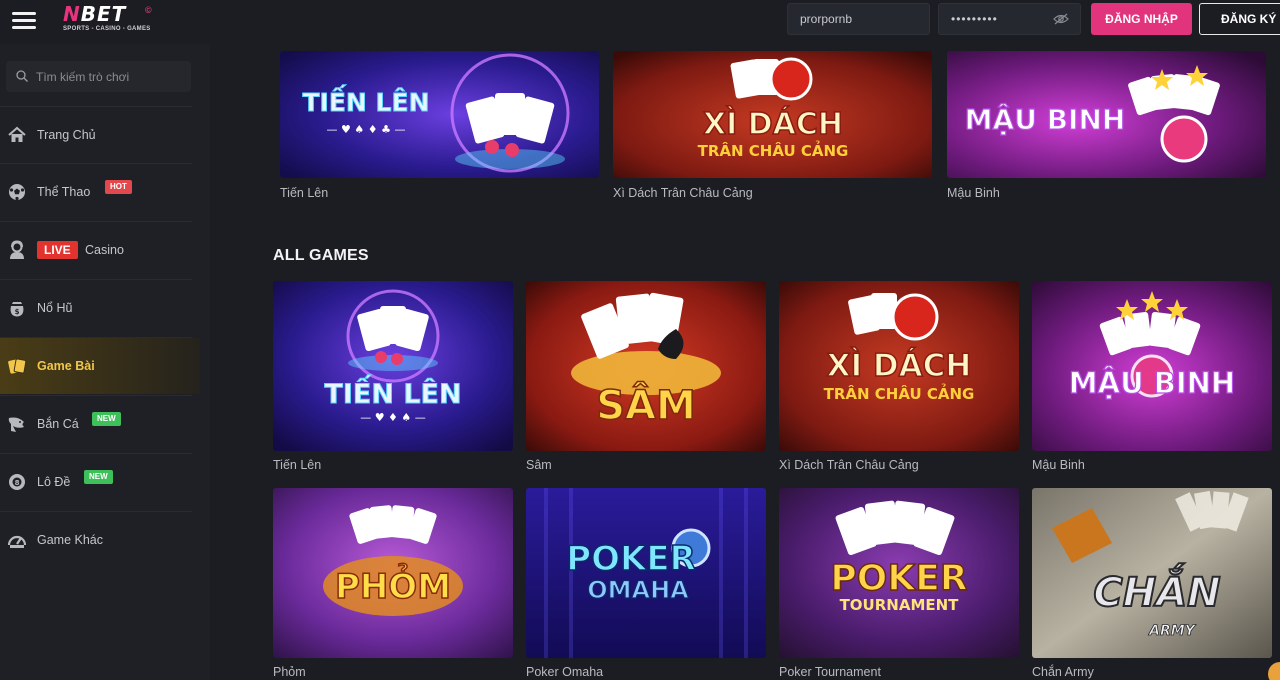 The image size is (1280, 680). I want to click on sidebar-item-jackpot: $ Nổ Hũ, so click(96, 308).